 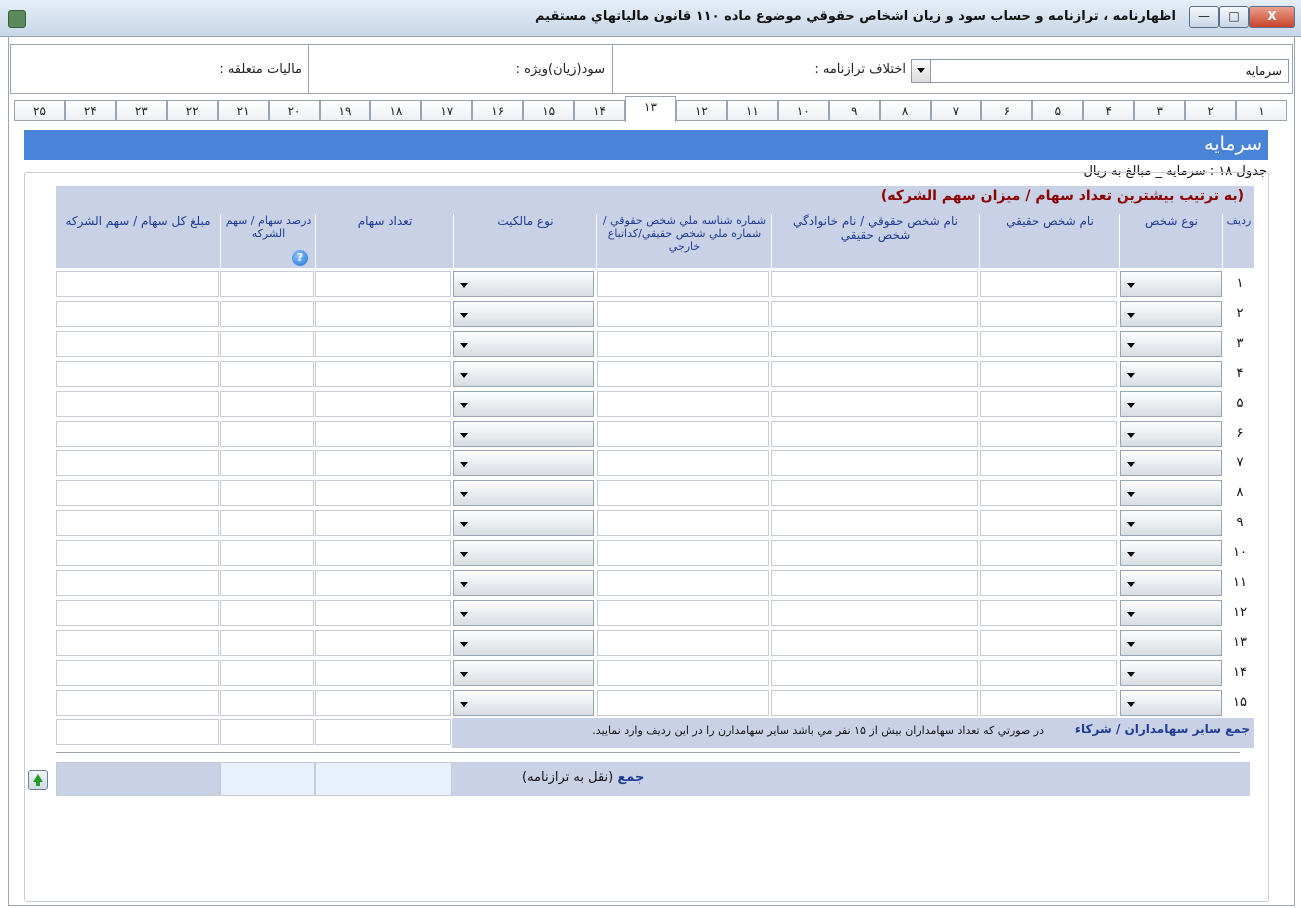 I want to click on maximize-button: □, so click(x=1234, y=17).